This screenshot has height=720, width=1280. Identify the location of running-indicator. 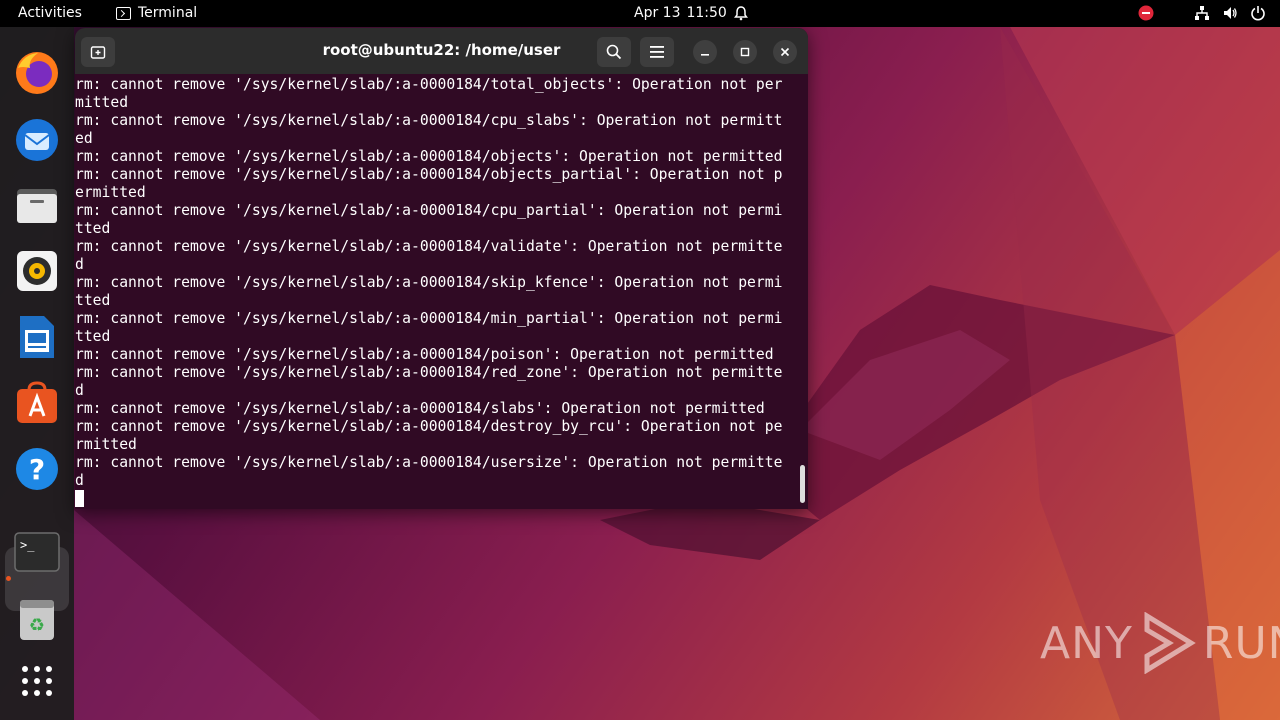
(8, 578).